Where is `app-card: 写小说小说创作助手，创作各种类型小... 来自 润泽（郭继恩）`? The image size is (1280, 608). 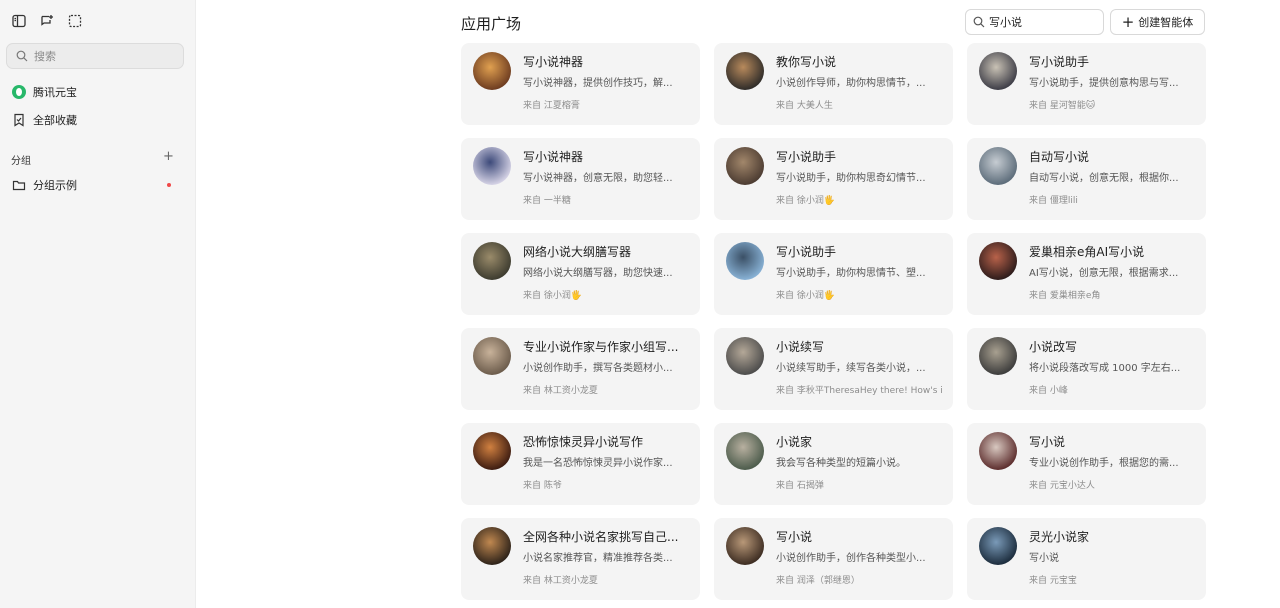 app-card: 写小说小说创作助手，创作各种类型小... 来自 润泽（郭继恩） is located at coordinates (833, 559).